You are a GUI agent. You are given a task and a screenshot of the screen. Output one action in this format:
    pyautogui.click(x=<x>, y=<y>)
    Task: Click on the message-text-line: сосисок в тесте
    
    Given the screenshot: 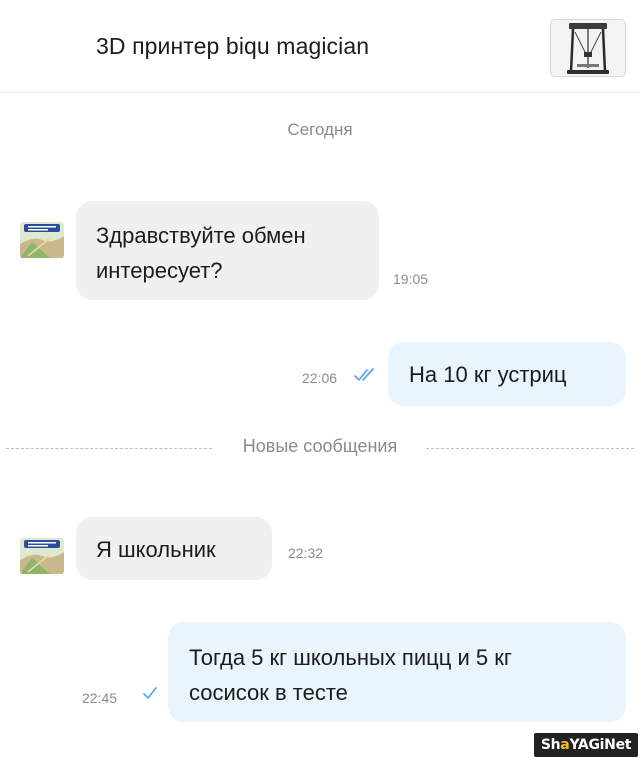 What is the action you would take?
    pyautogui.click(x=268, y=692)
    